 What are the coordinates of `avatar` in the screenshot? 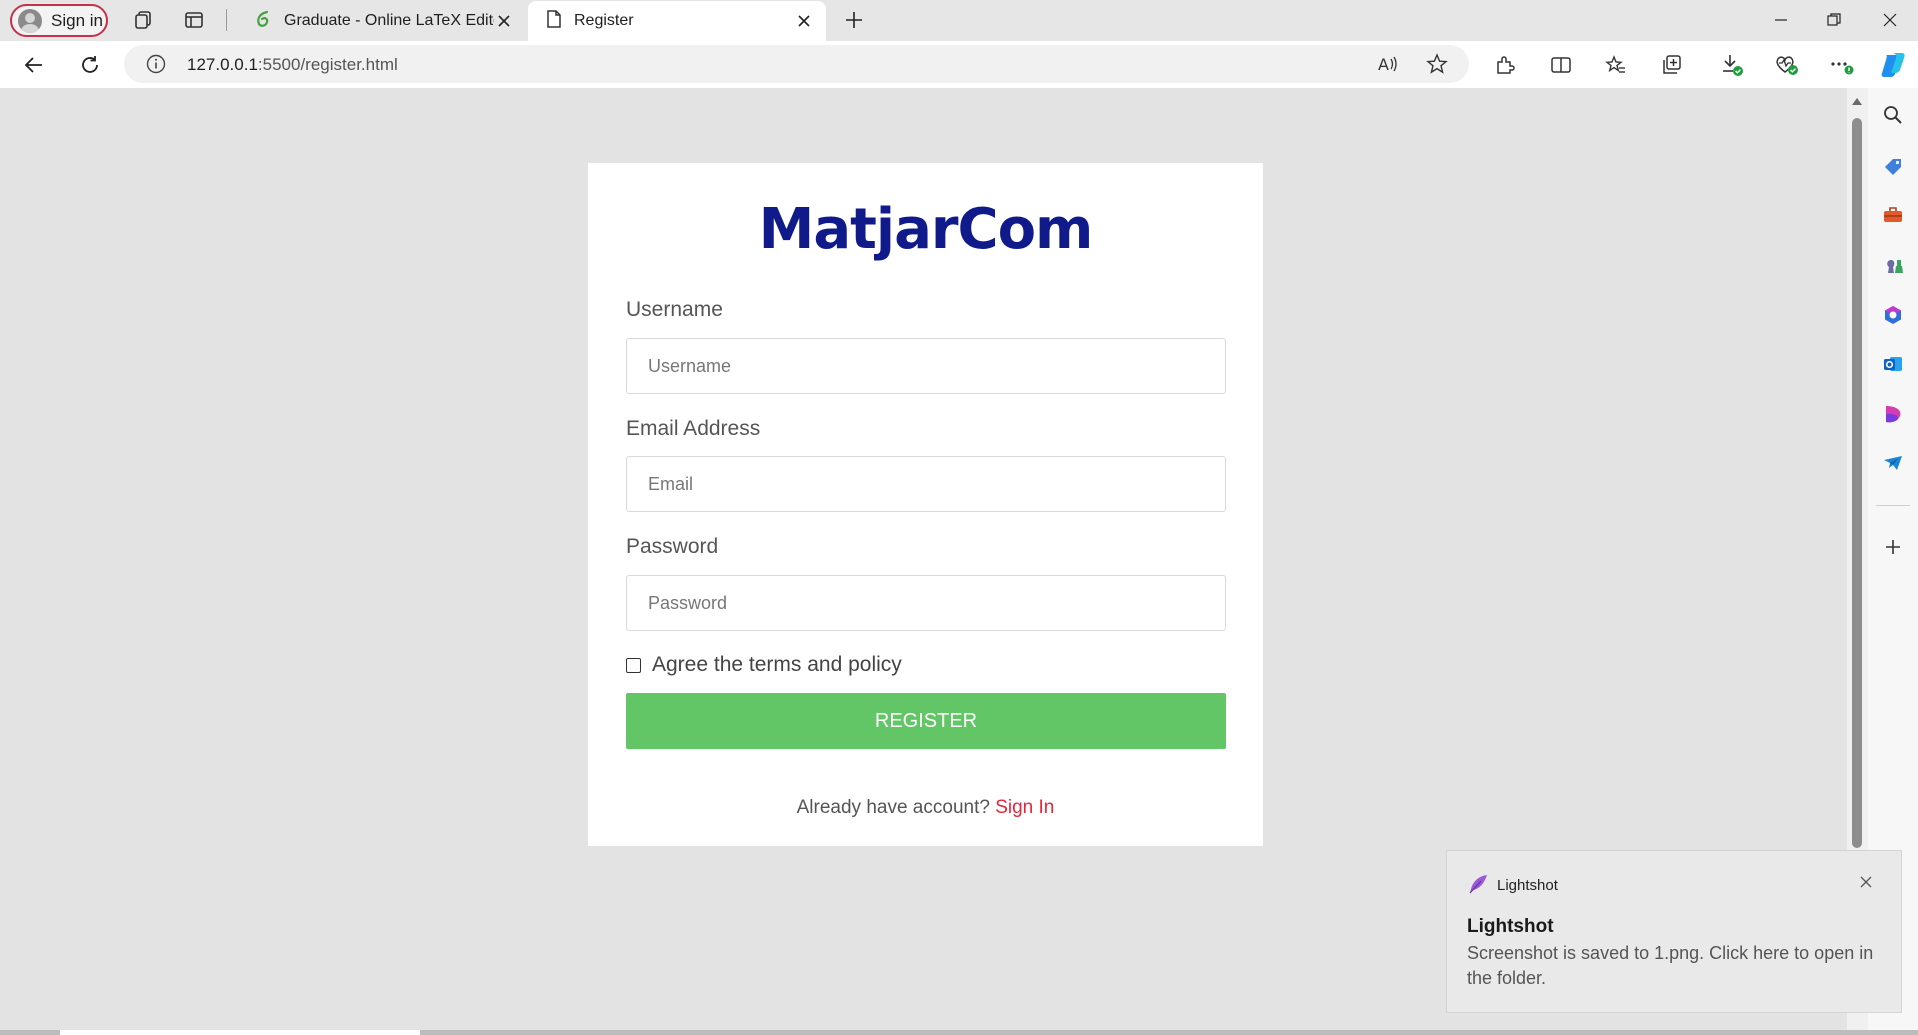 It's located at (30, 20).